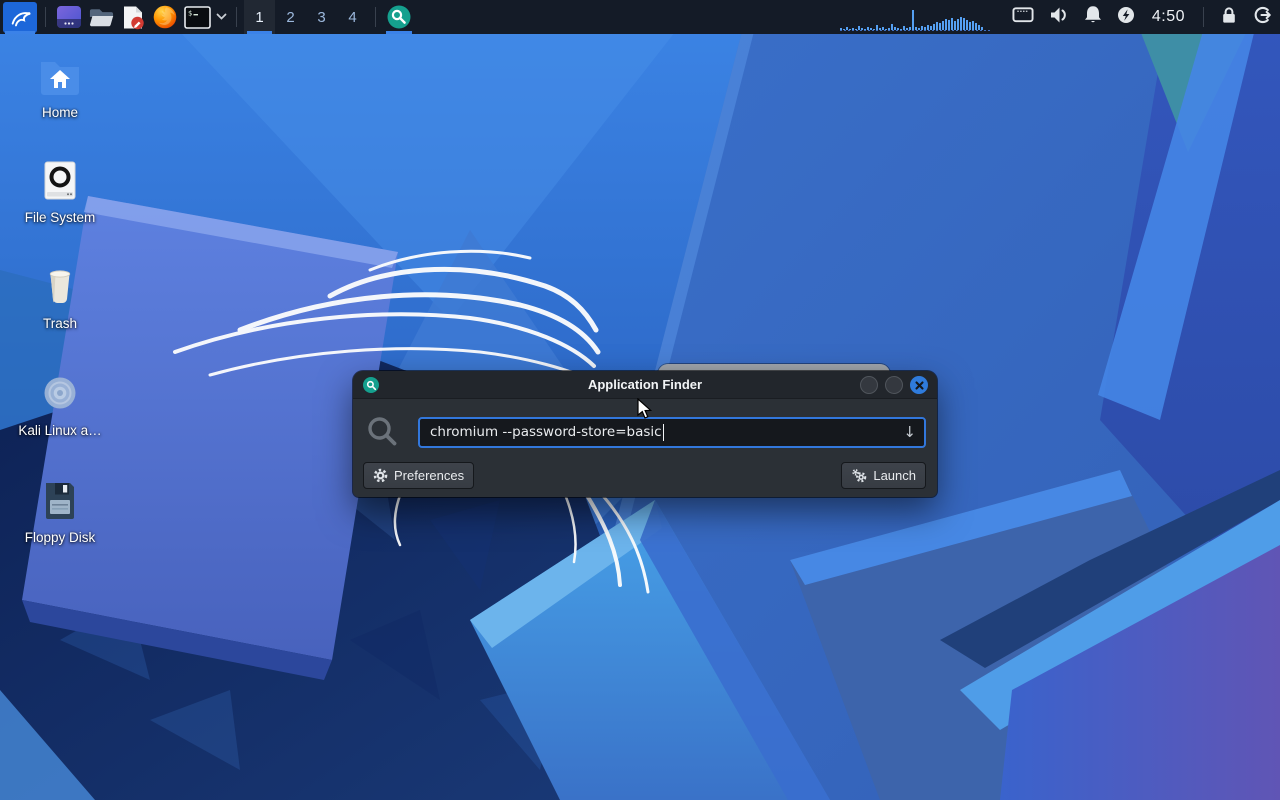 Image resolution: width=1280 pixels, height=800 pixels. Describe the element at coordinates (1059, 17) in the screenshot. I see `volume-icon` at that location.